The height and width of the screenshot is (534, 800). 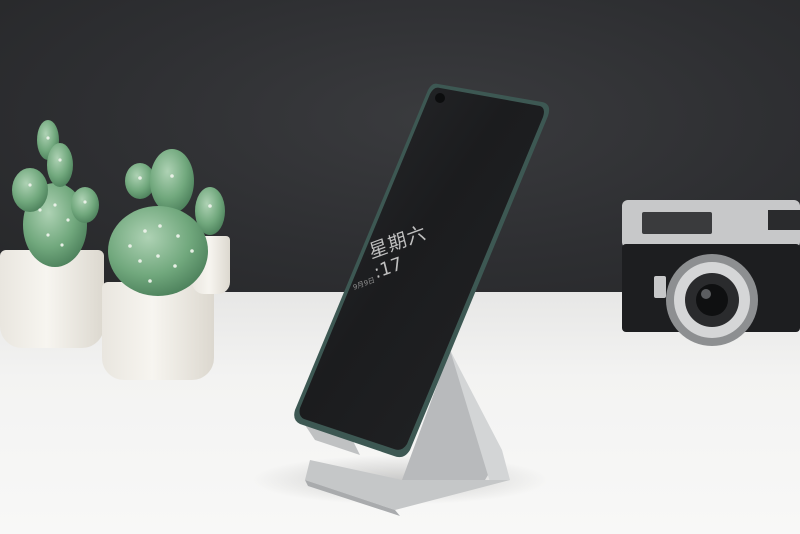 I want to click on left-cactus, so click(x=55, y=193).